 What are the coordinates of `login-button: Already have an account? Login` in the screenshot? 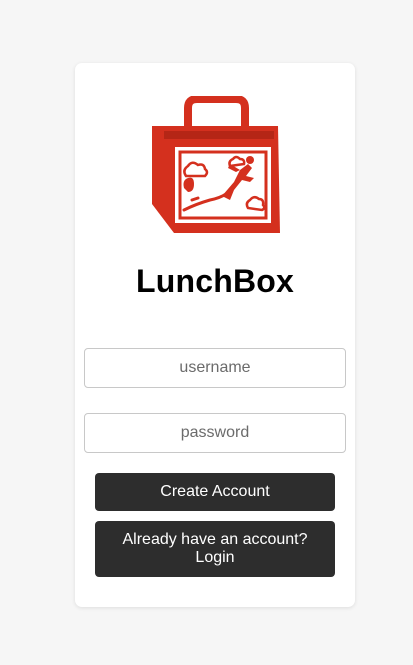 It's located at (215, 549).